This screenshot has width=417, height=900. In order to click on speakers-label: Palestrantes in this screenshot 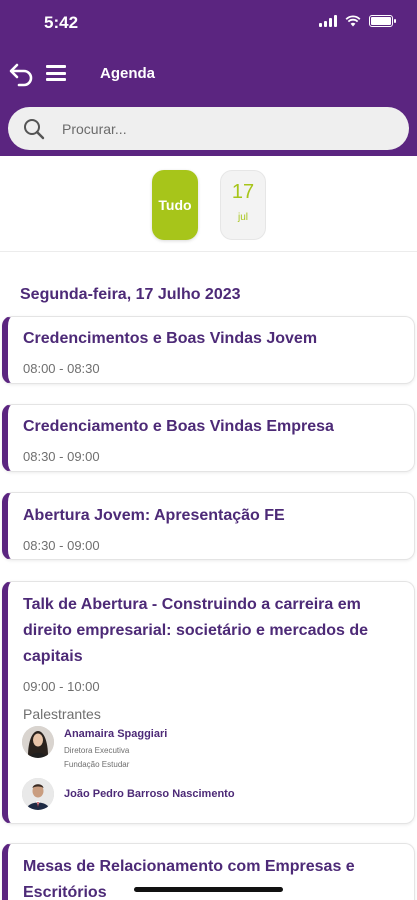, I will do `click(62, 714)`.